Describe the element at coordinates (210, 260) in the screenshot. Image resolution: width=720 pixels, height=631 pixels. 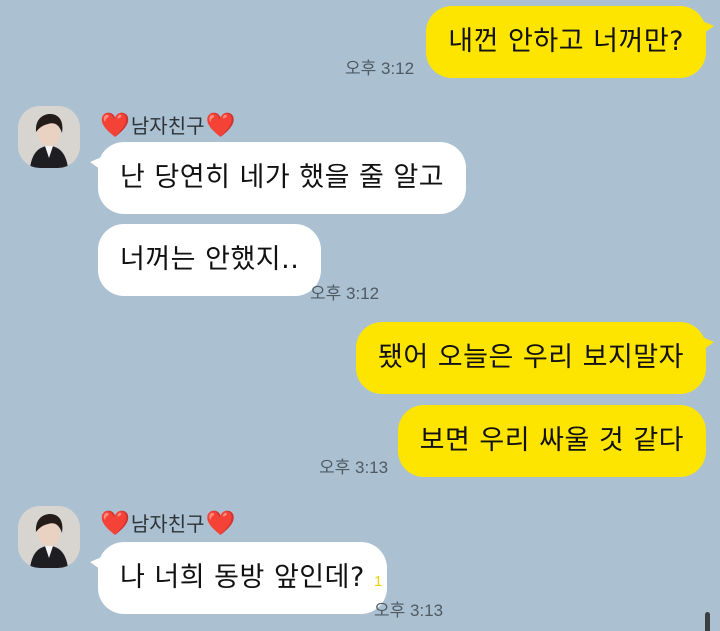
I see `their-message-bubble: 너꺼는 안했지..` at that location.